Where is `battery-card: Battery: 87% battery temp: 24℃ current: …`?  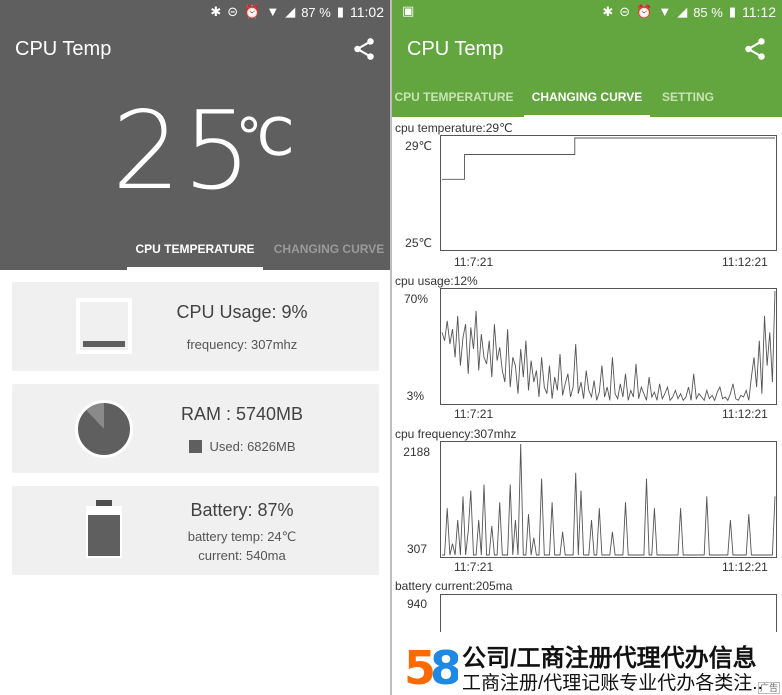
battery-card: Battery: 87% battery temp: 24℃ current: … is located at coordinates (195, 530).